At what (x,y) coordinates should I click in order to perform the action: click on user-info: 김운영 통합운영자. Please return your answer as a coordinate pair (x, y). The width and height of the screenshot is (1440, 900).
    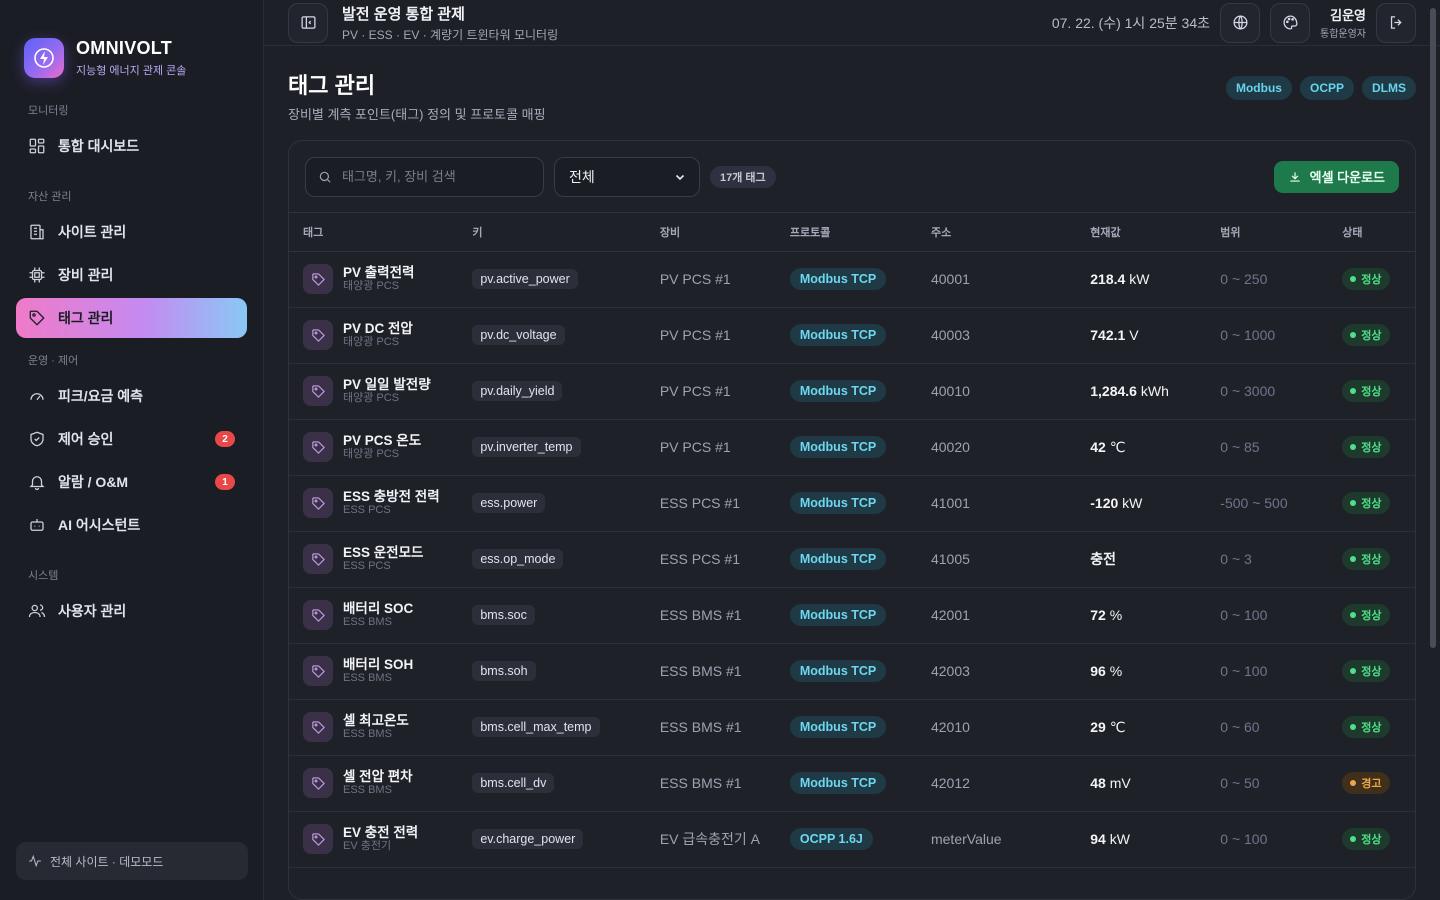
    Looking at the image, I should click on (1343, 22).